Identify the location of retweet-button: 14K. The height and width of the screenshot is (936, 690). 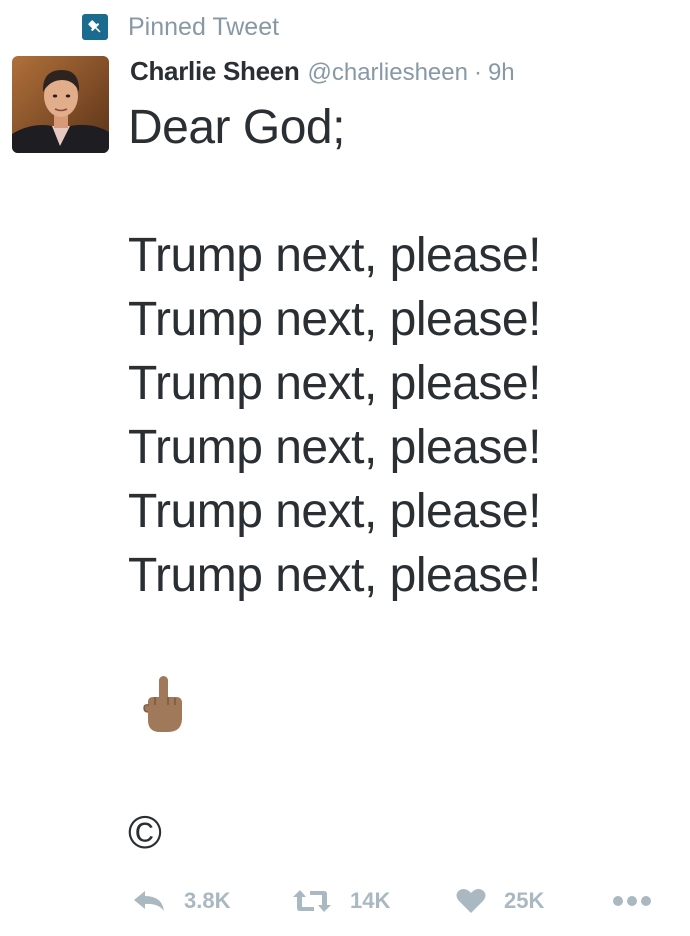
(374, 901).